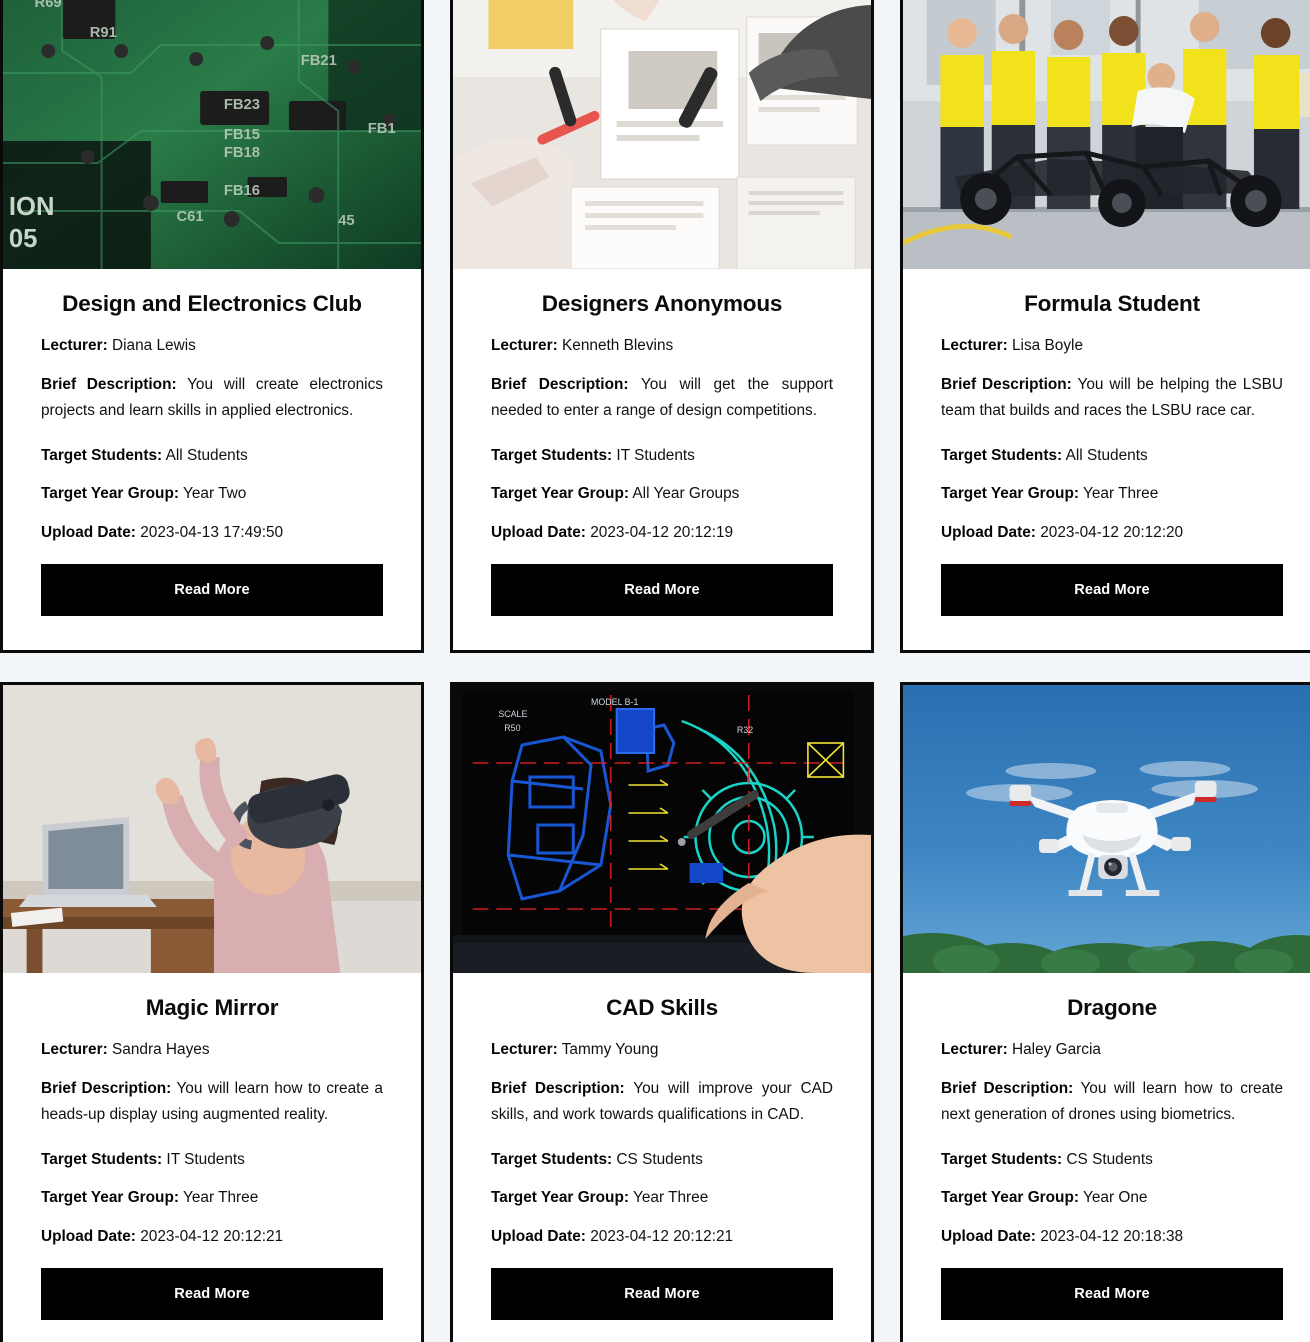 The image size is (1310, 1342). What do you see at coordinates (212, 533) in the screenshot?
I see `upload-date-field: Upload Date: 2023-04-13 17:49:50` at bounding box center [212, 533].